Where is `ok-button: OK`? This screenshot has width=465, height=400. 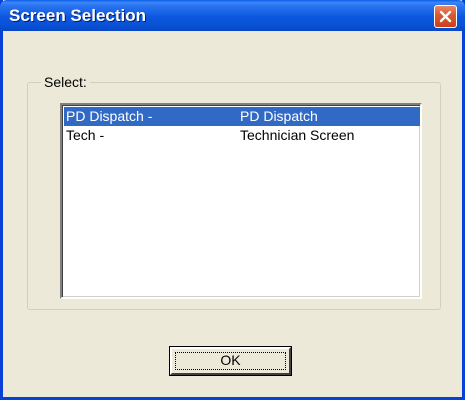 ok-button: OK is located at coordinates (230, 361).